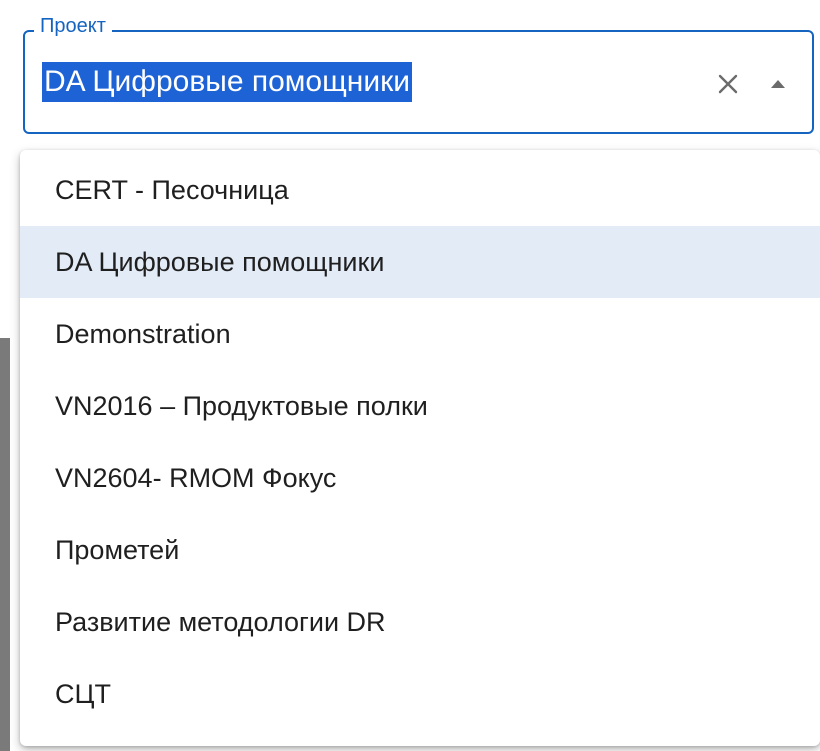 Image resolution: width=820 pixels, height=751 pixels. I want to click on clear-button, so click(728, 84).